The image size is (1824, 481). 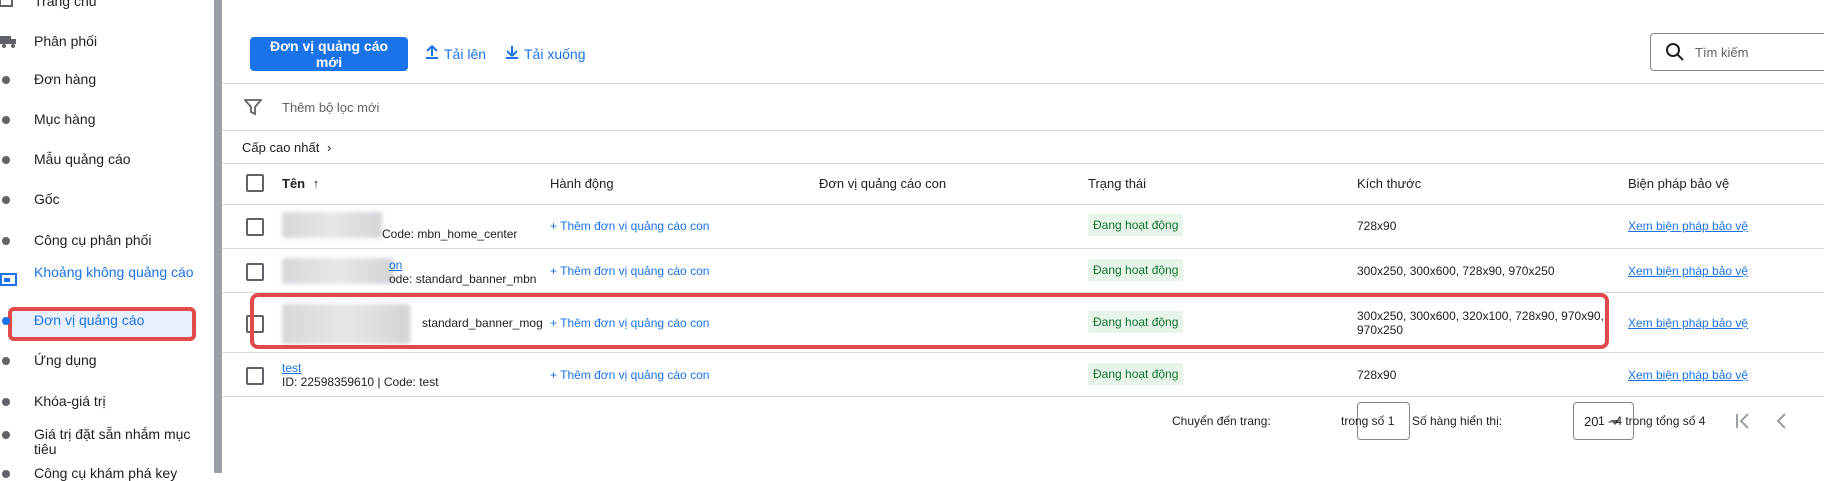 What do you see at coordinates (316, 183) in the screenshot?
I see `arrow-up-icon: ↑` at bounding box center [316, 183].